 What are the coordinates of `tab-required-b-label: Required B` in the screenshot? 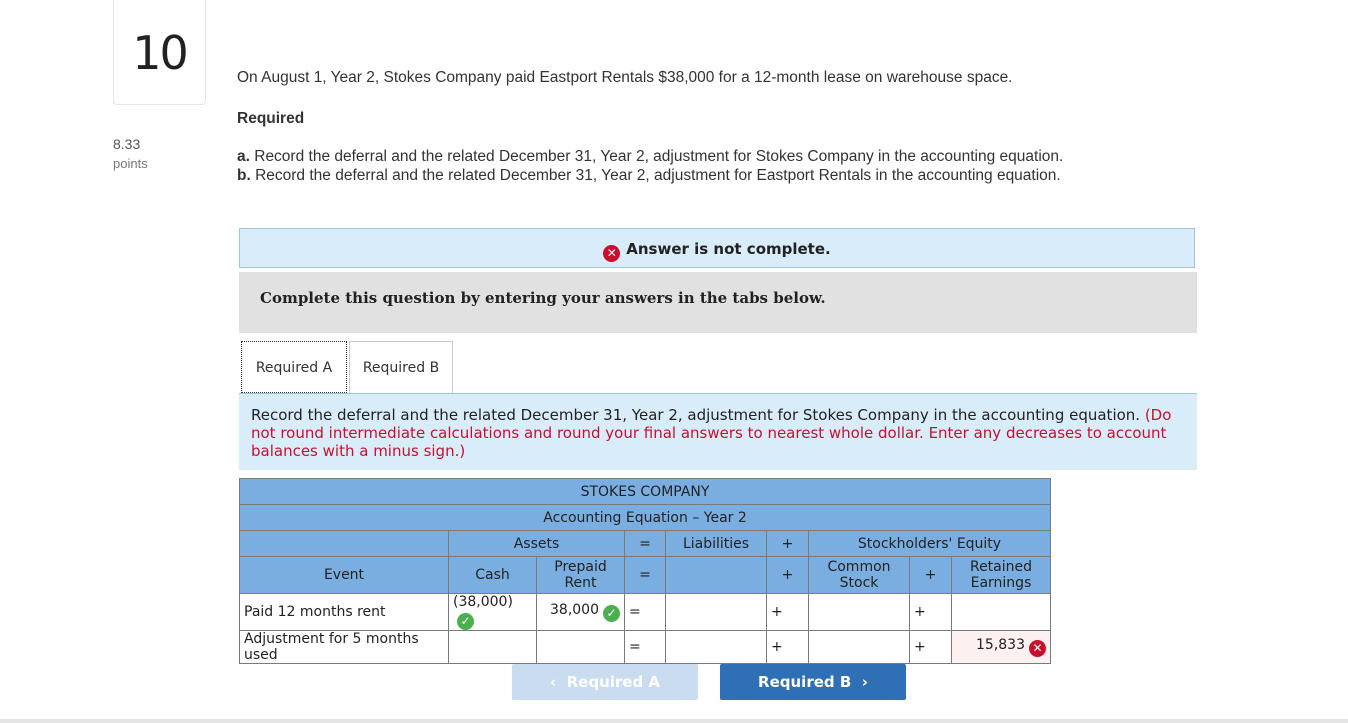 It's located at (401, 368).